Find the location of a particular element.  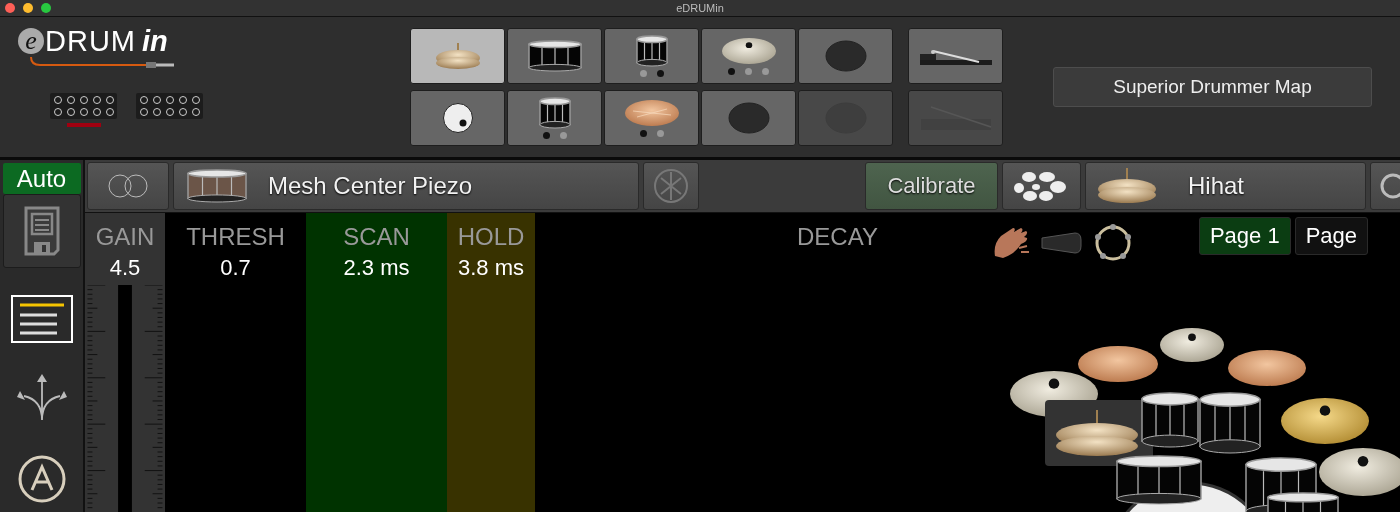

parameter-value: 0.7 is located at coordinates (235, 268).